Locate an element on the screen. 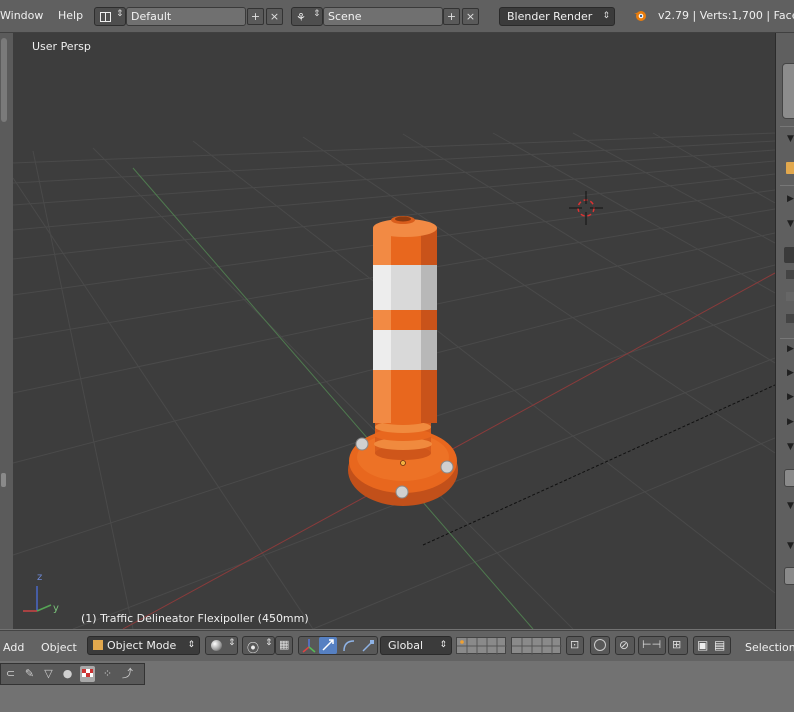 The width and height of the screenshot is (794, 712). scene-selector: ⚘ ⇕ is located at coordinates (307, 16).